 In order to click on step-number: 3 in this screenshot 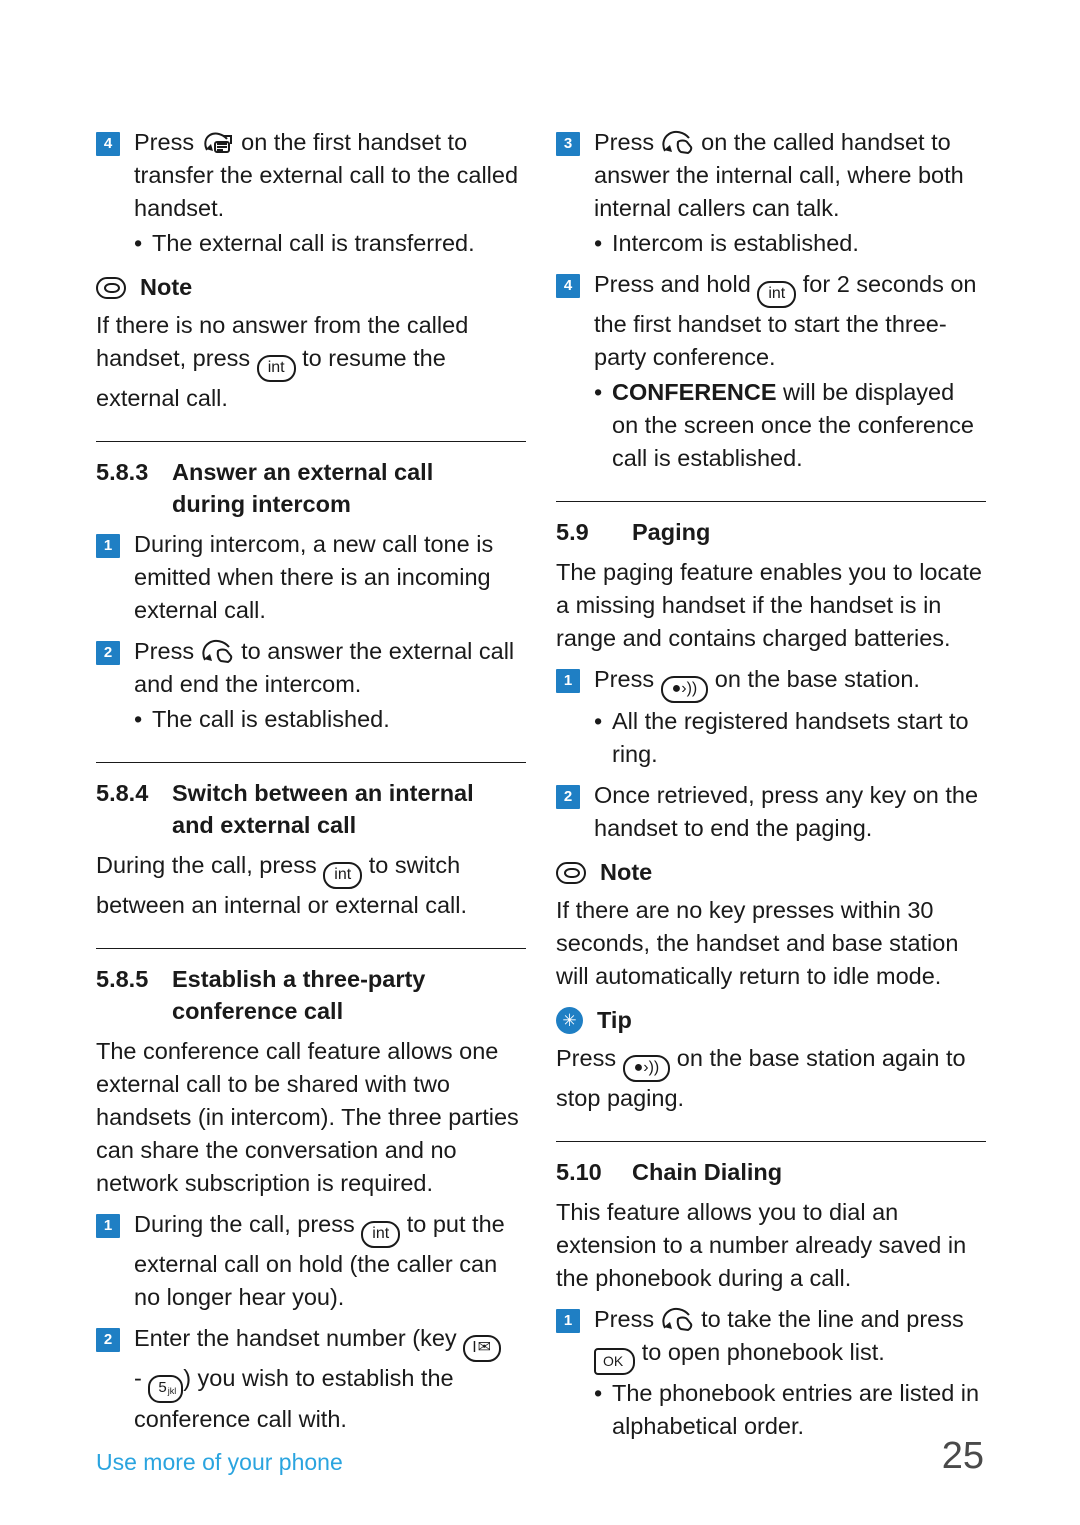, I will do `click(568, 144)`.